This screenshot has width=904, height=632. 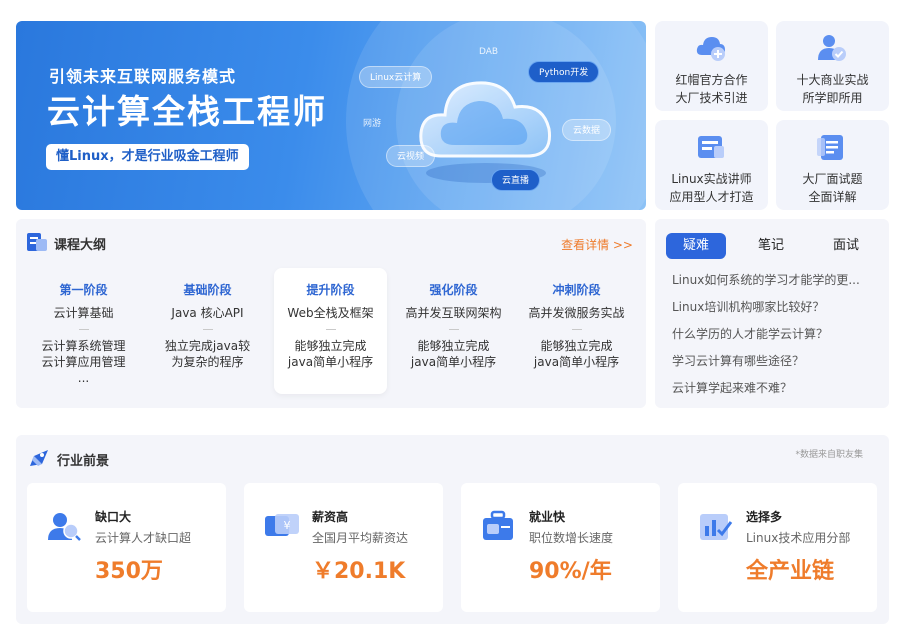 What do you see at coordinates (560, 547) in the screenshot?
I see `stat-card: 就业快 职位数增长速度 90%/年` at bounding box center [560, 547].